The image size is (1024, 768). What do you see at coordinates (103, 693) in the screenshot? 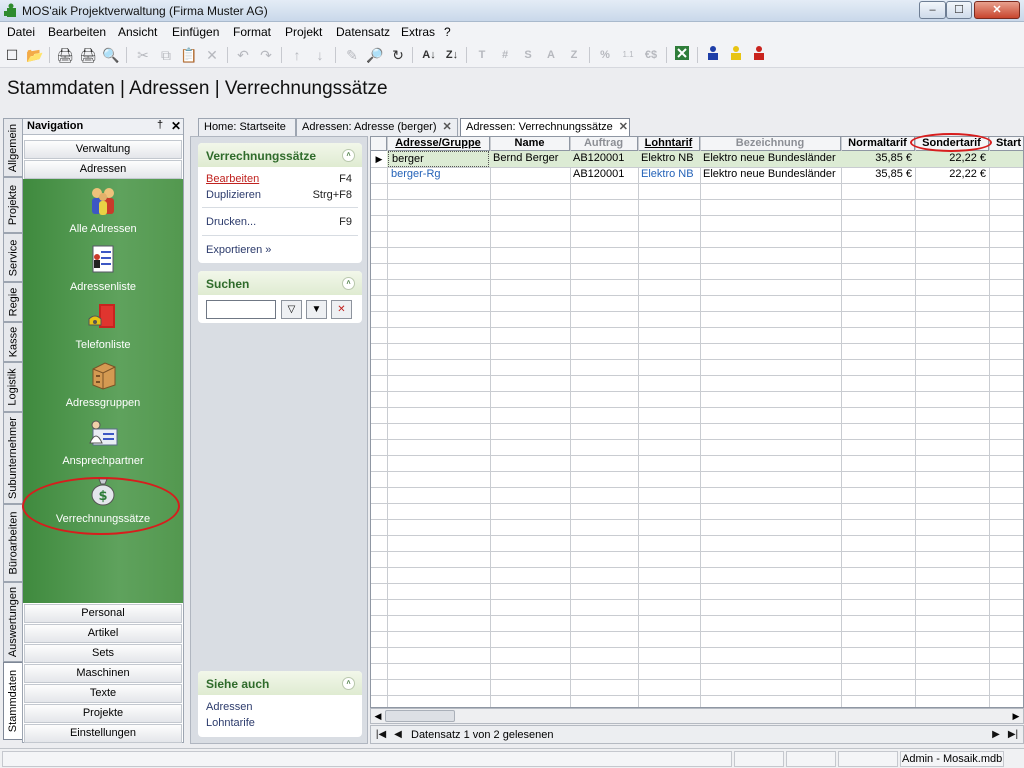
I see `nav-button-texte: Texte` at bounding box center [103, 693].